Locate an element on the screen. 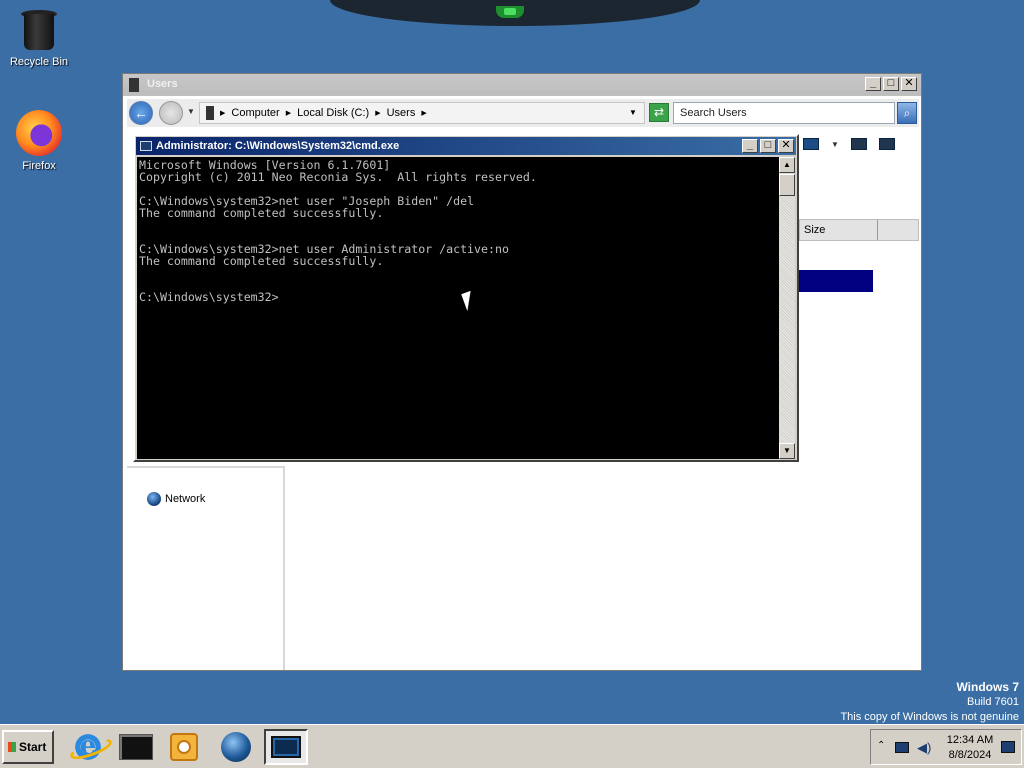  watermark-build: Build 7601 is located at coordinates (993, 702).